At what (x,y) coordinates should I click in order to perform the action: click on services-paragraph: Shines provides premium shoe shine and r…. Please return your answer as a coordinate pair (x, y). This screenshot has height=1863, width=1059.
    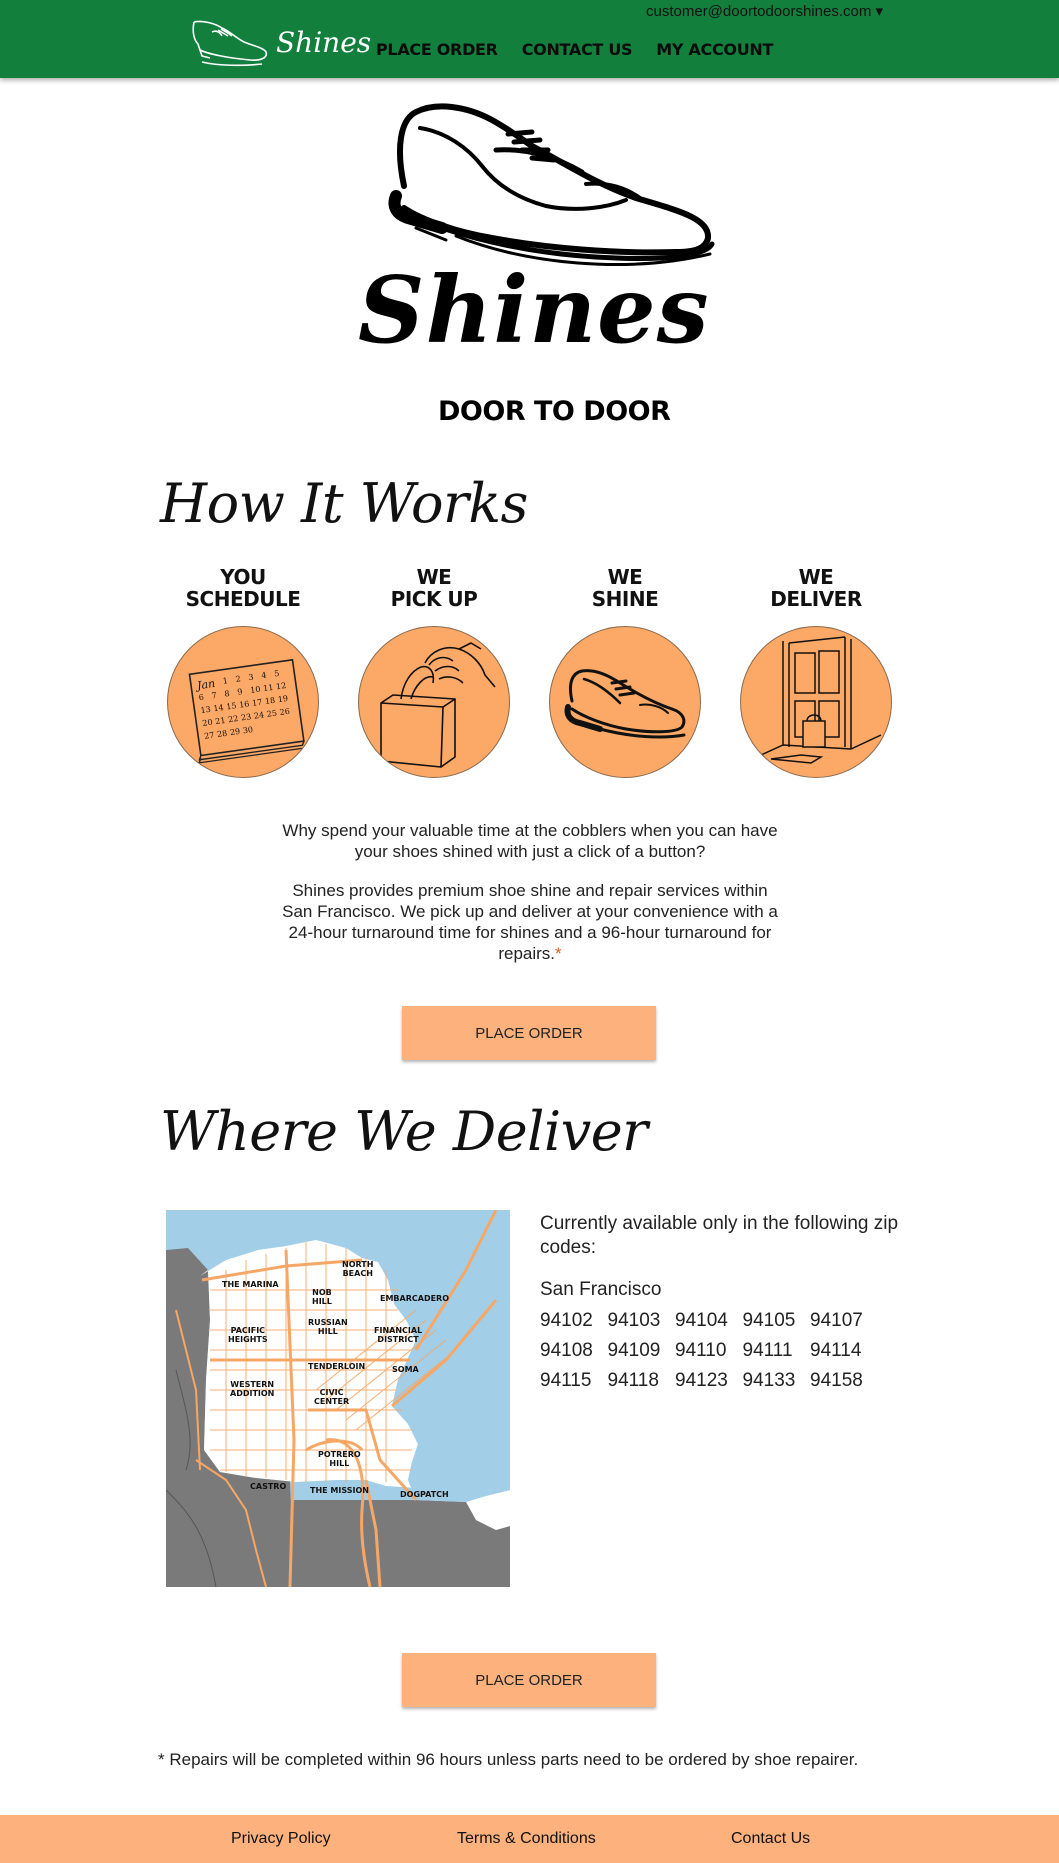
    Looking at the image, I should click on (530, 922).